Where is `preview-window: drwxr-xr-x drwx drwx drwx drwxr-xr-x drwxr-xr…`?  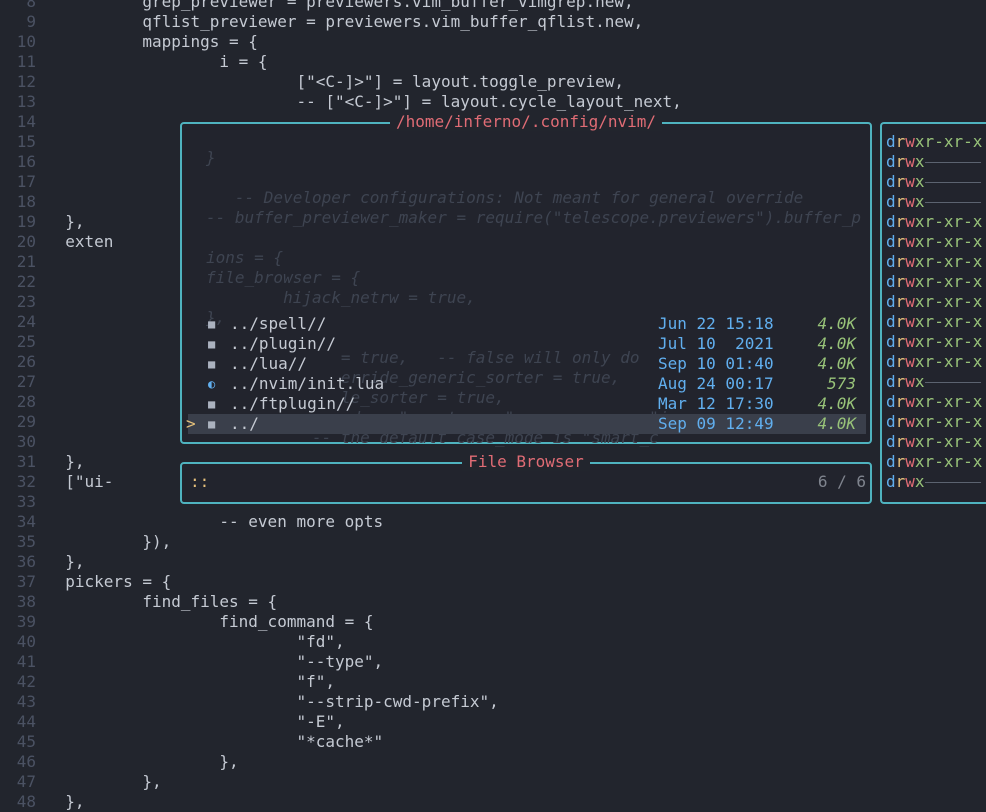 preview-window: drwxr-xr-x drwx drwx drwx drwxr-xr-x drwxr-xr… is located at coordinates (933, 313).